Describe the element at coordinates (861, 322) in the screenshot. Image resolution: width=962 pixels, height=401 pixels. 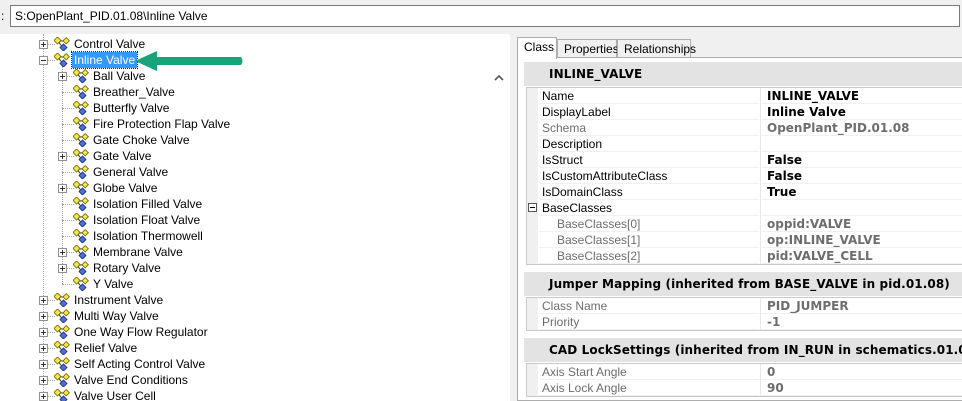
I see `property-value: -1` at that location.